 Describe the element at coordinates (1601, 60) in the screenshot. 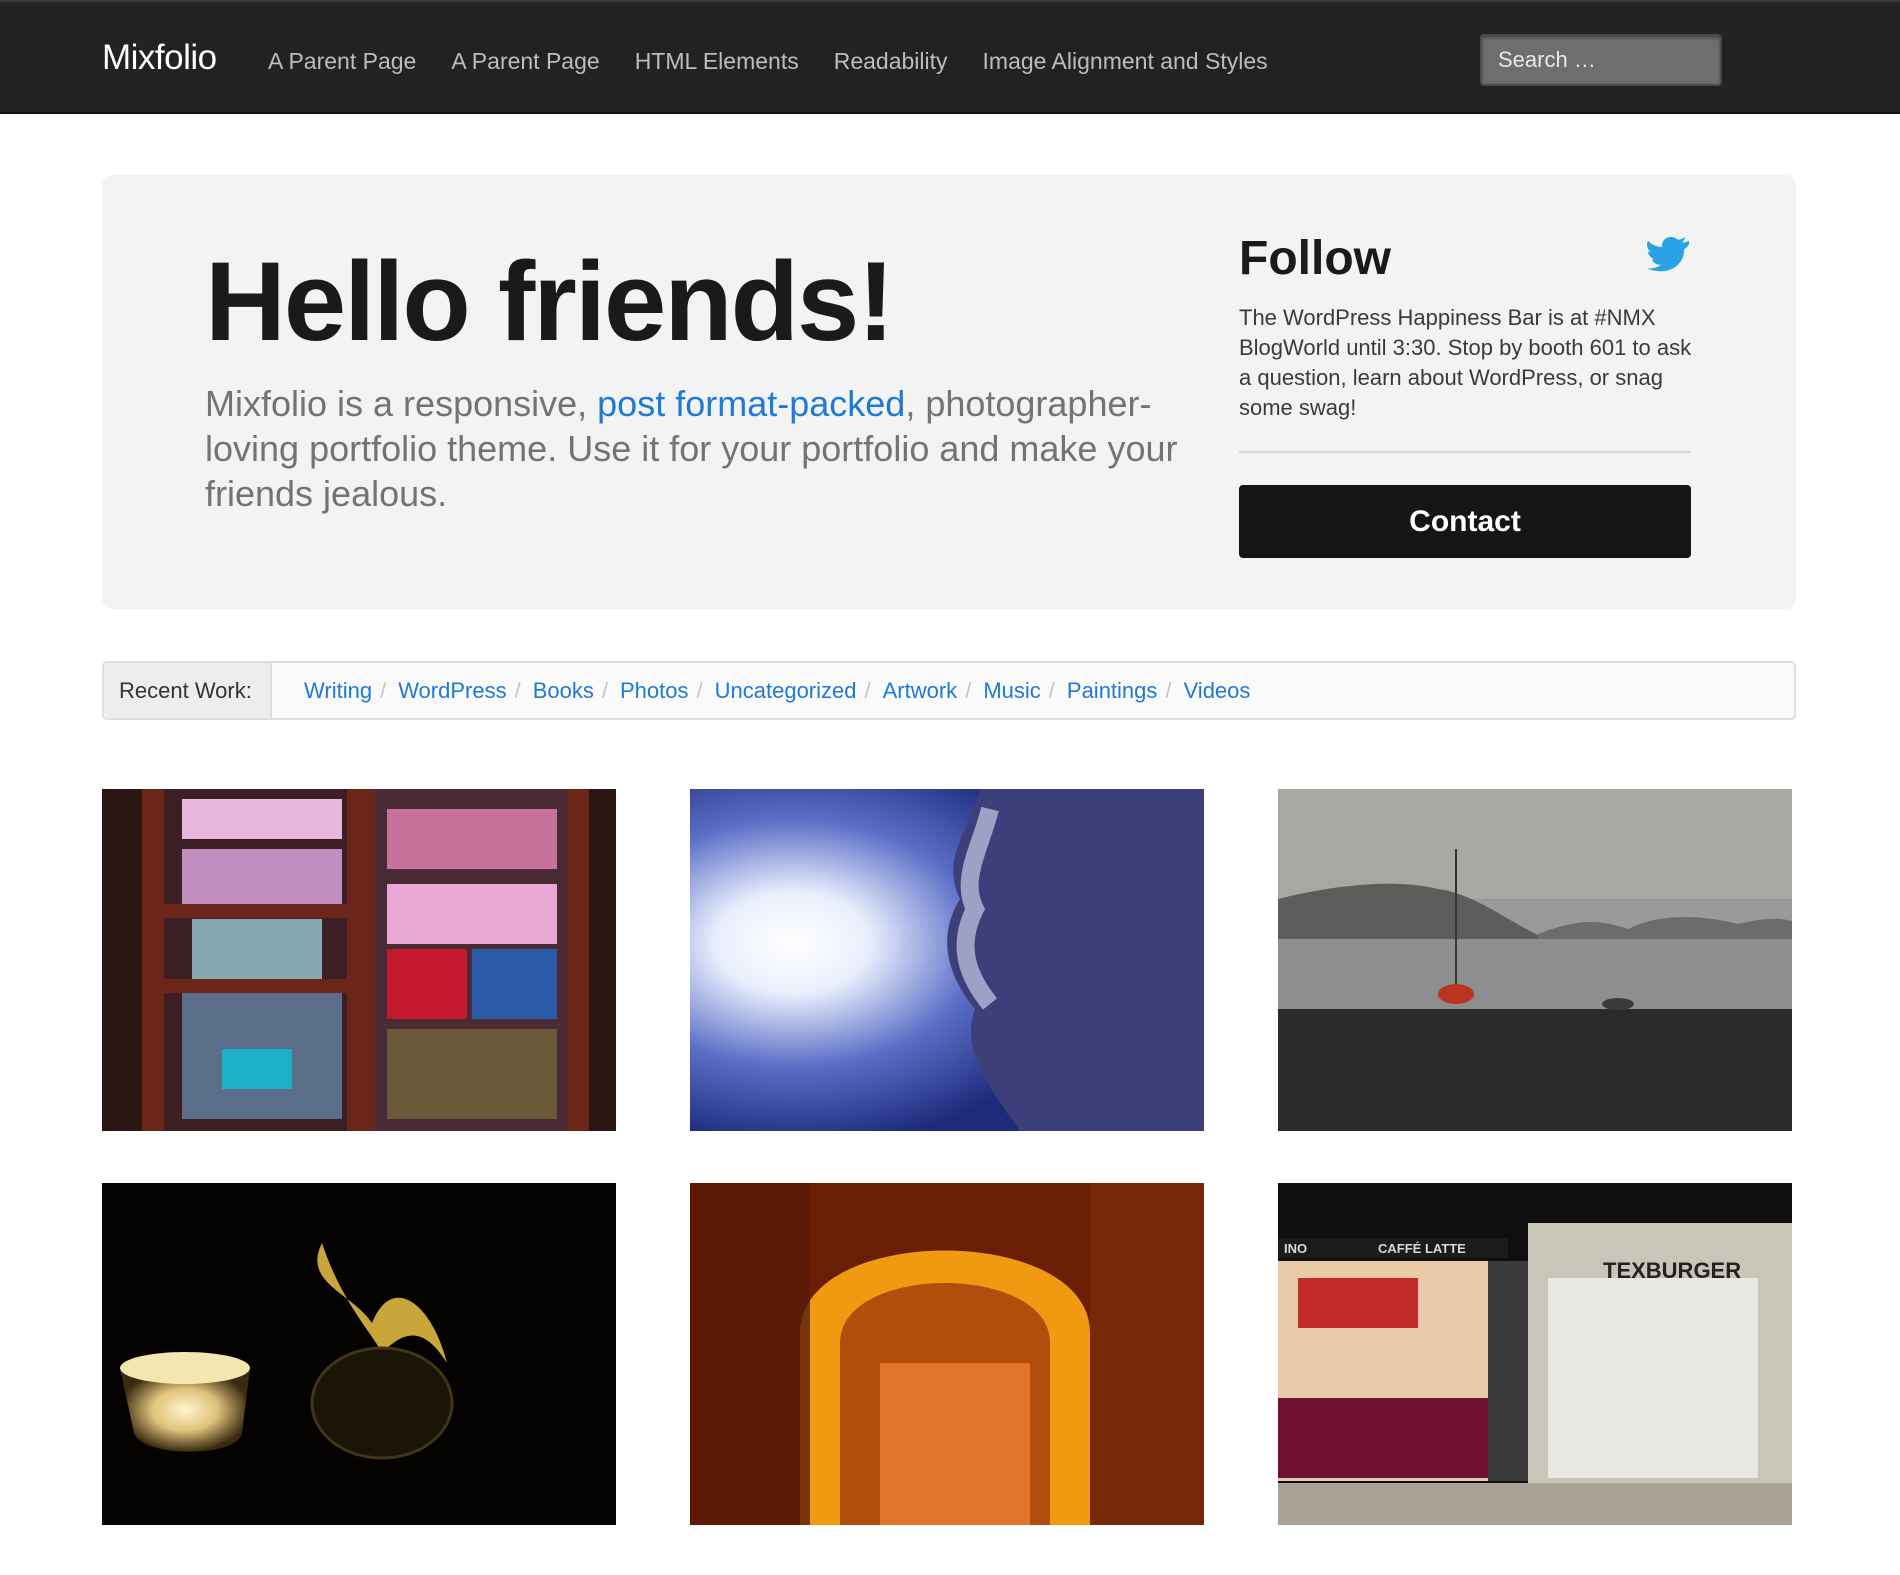

I see `search-input` at that location.